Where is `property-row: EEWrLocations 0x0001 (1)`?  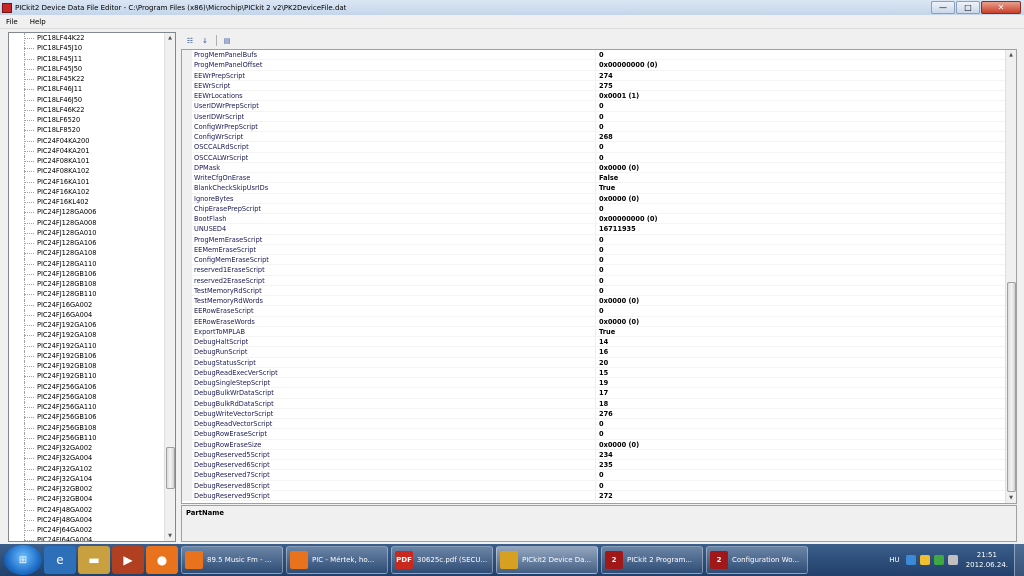
property-row: EEWrLocations 0x0001 (1) is located at coordinates (593, 96).